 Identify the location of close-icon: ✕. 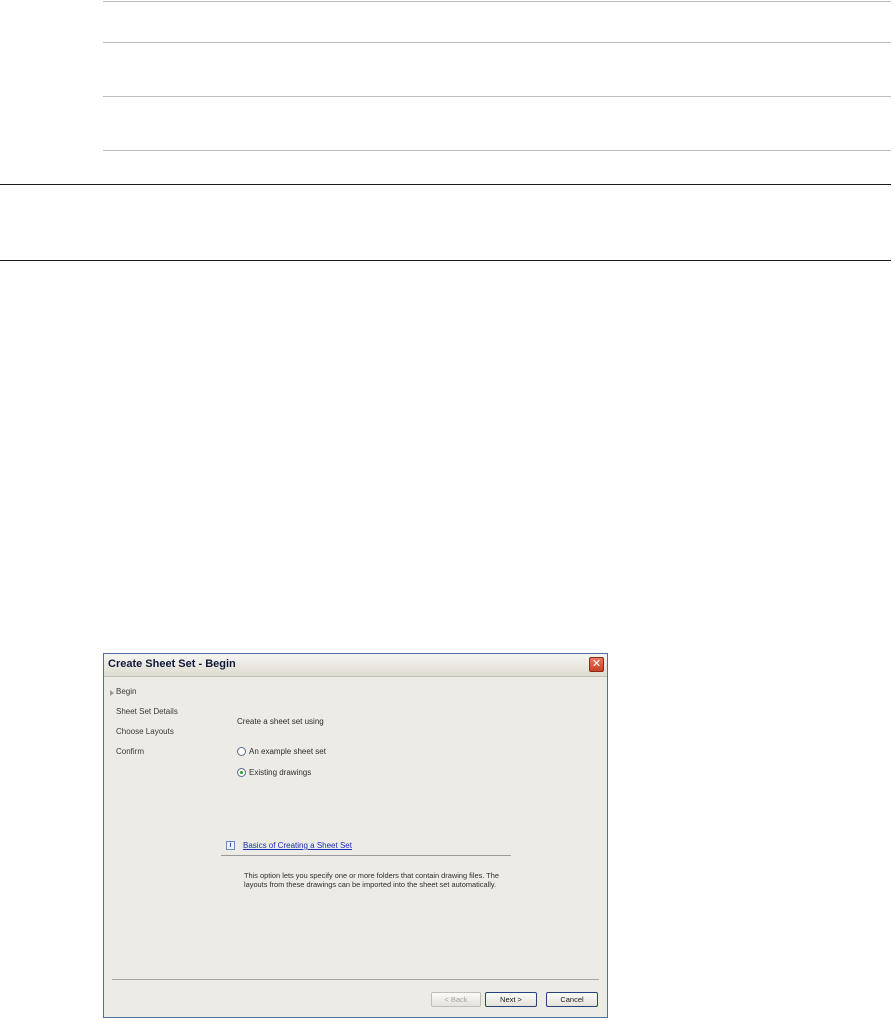
(596, 664).